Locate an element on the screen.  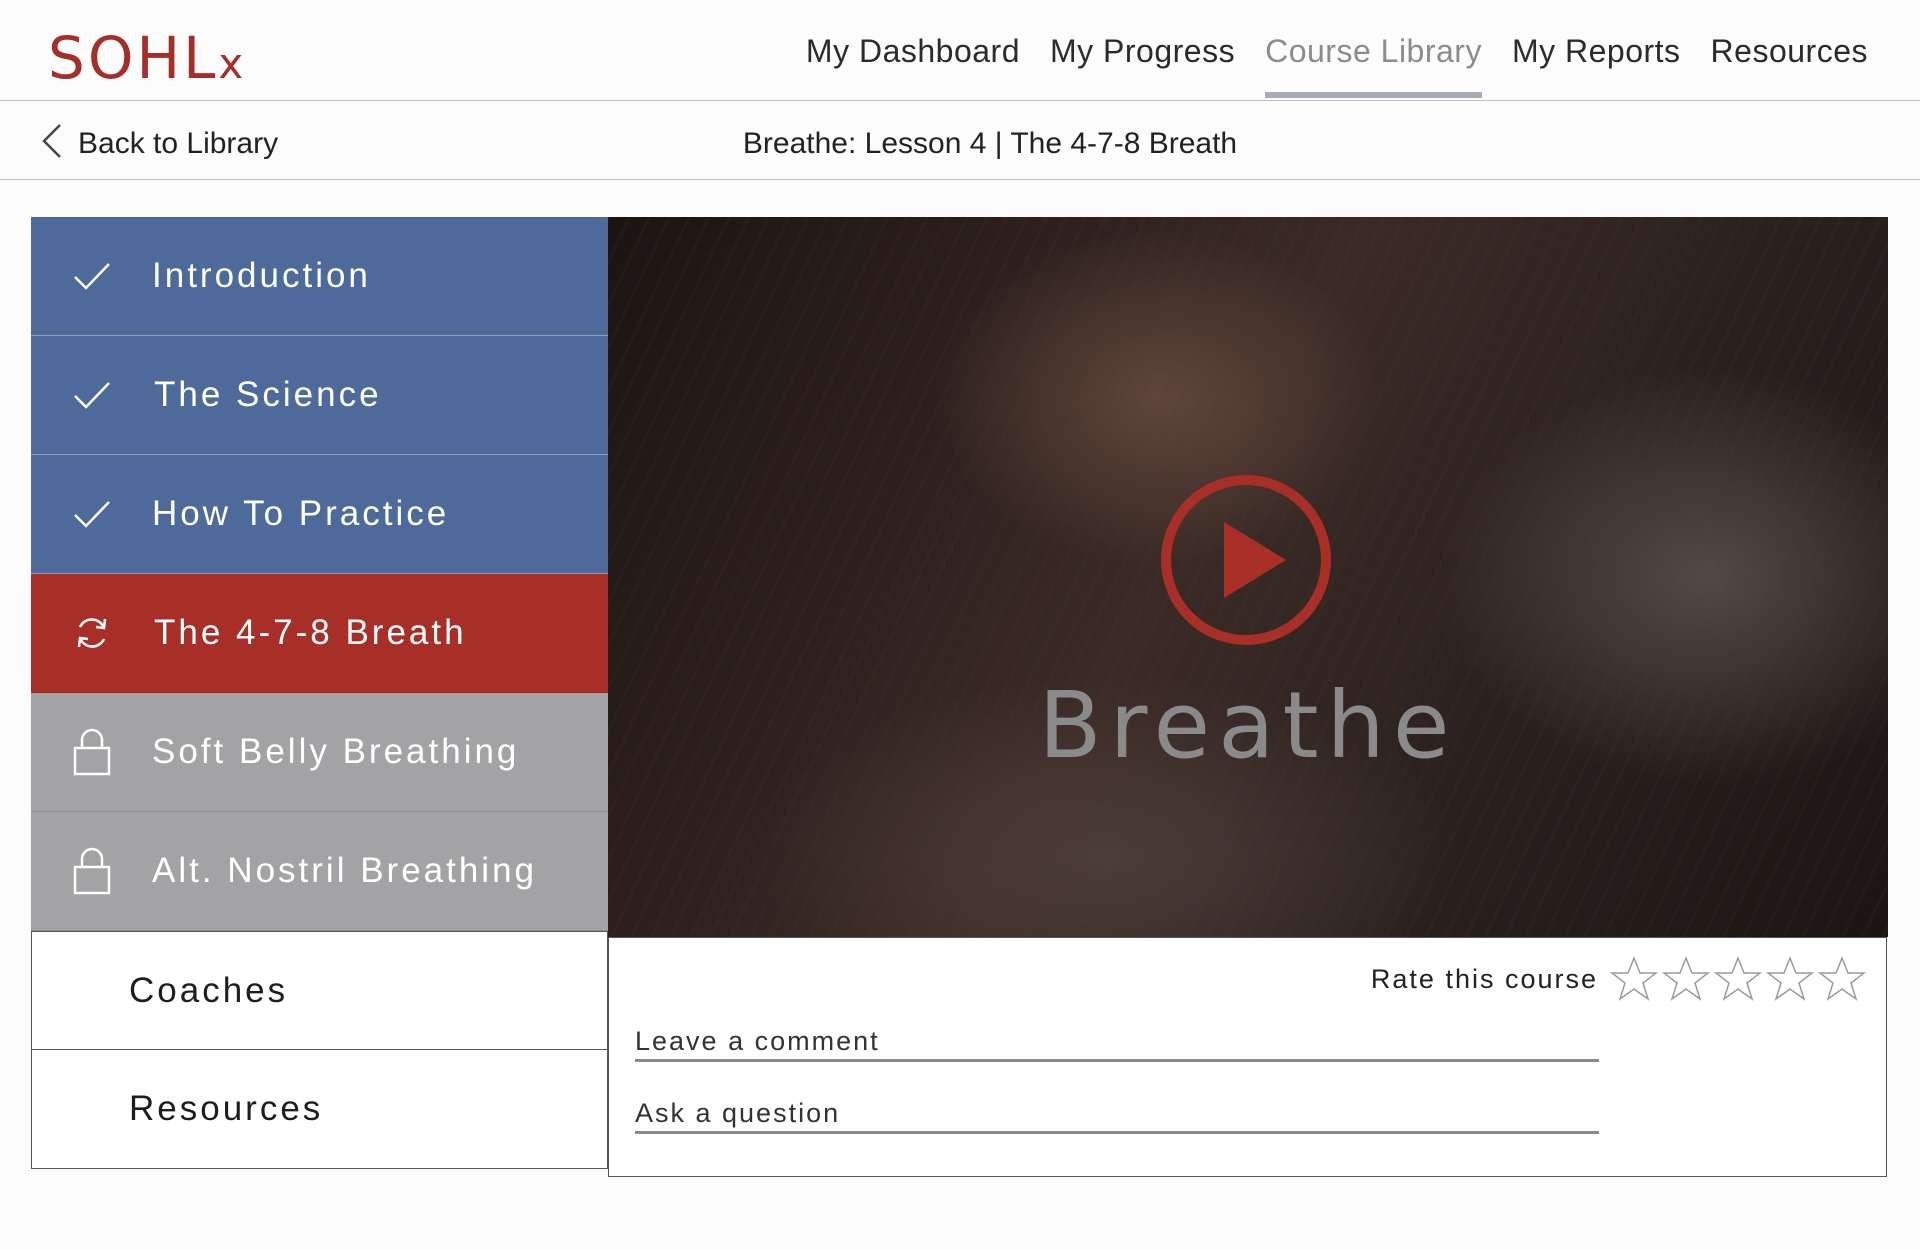
lesson-item-alt-nostril-breathing: Alt. Nostril Breathing is located at coordinates (319, 871).